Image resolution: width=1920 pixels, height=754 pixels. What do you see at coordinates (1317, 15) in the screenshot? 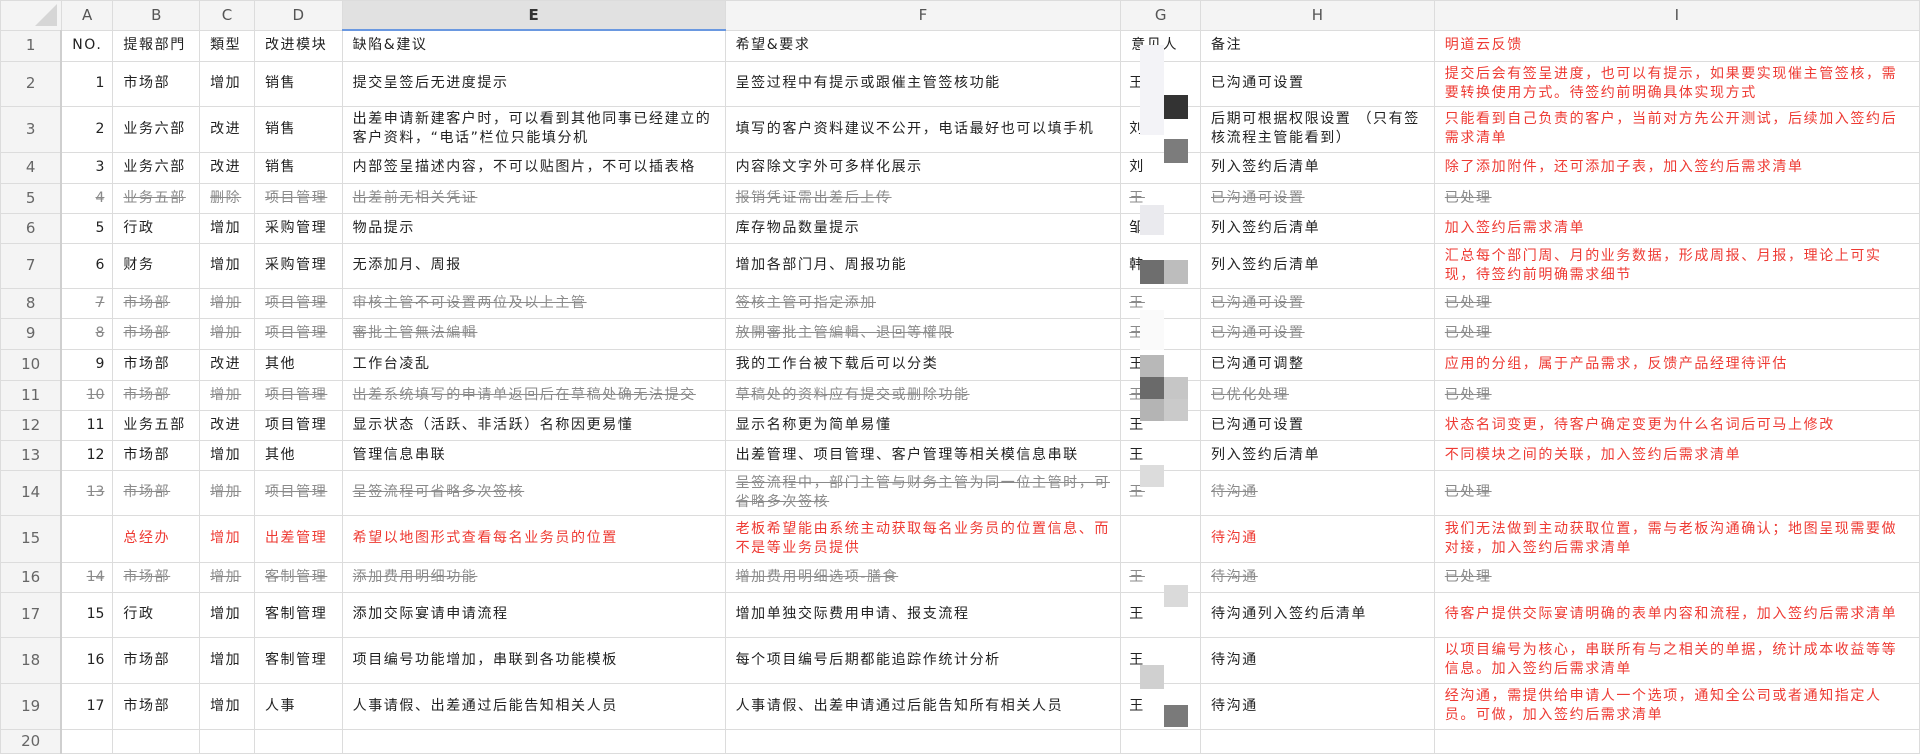
I see `column-header-h: H` at bounding box center [1317, 15].